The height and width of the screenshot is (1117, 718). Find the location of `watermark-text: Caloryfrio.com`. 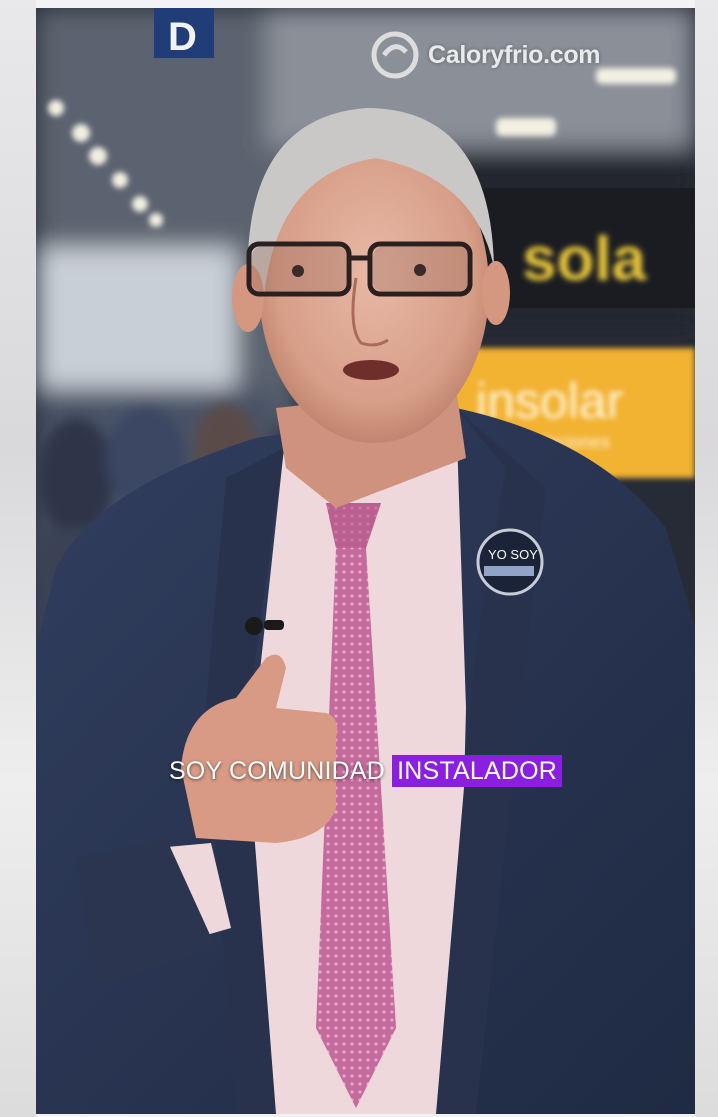

watermark-text: Caloryfrio.com is located at coordinates (514, 54).